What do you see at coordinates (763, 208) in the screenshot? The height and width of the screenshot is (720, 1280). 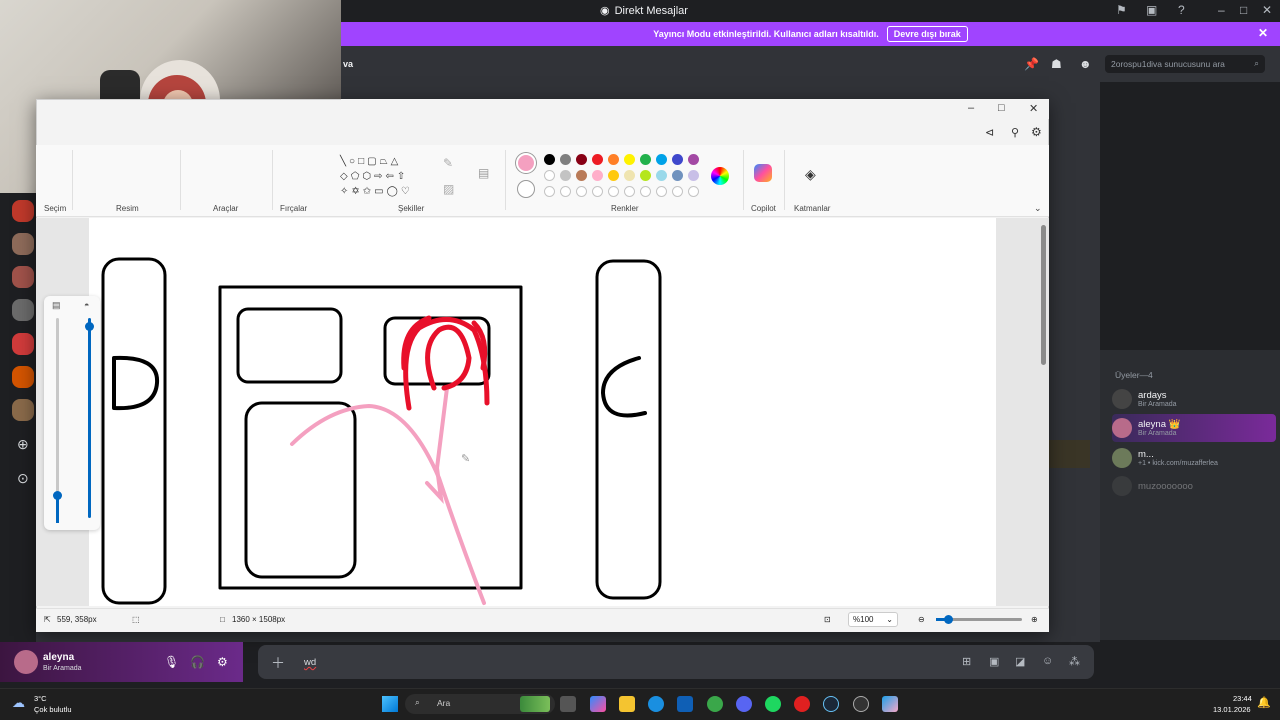 I see `ribbon-label-copilot: Copilot` at bounding box center [763, 208].